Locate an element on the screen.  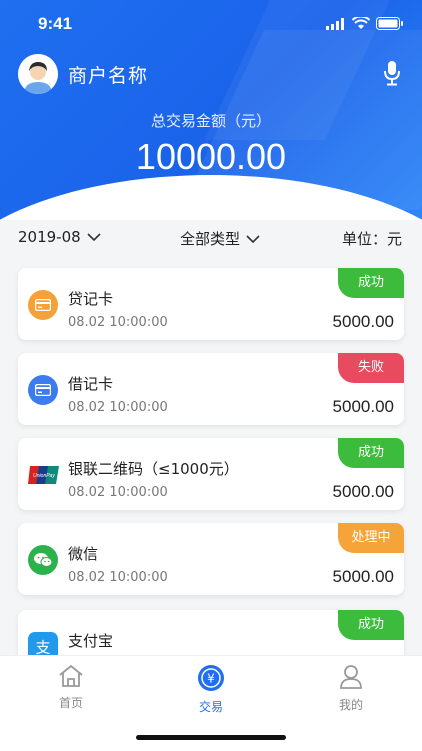
debit-card-icon is located at coordinates (43, 390).